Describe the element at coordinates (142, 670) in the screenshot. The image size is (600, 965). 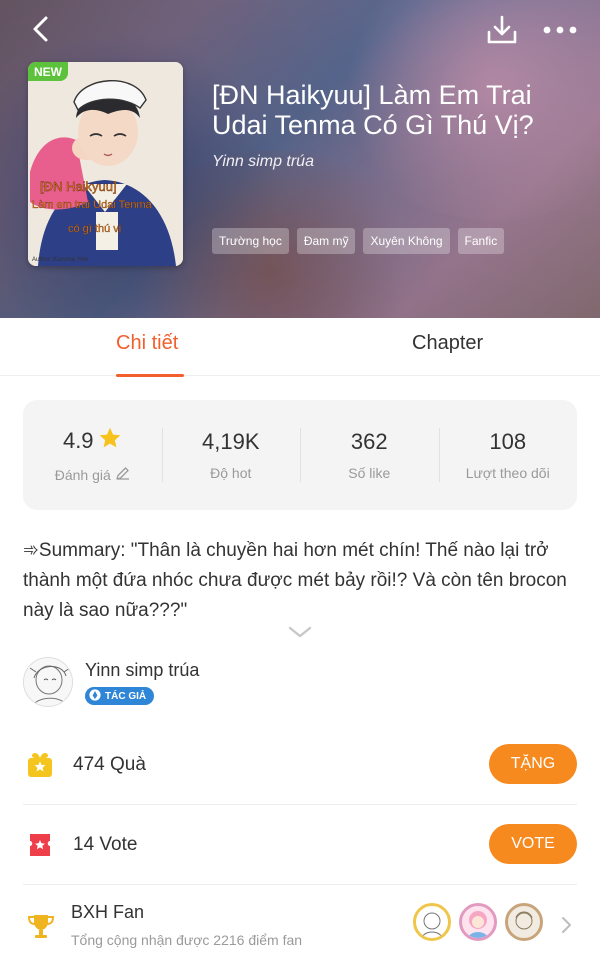
I see `author-name: Yinn simp trúa` at that location.